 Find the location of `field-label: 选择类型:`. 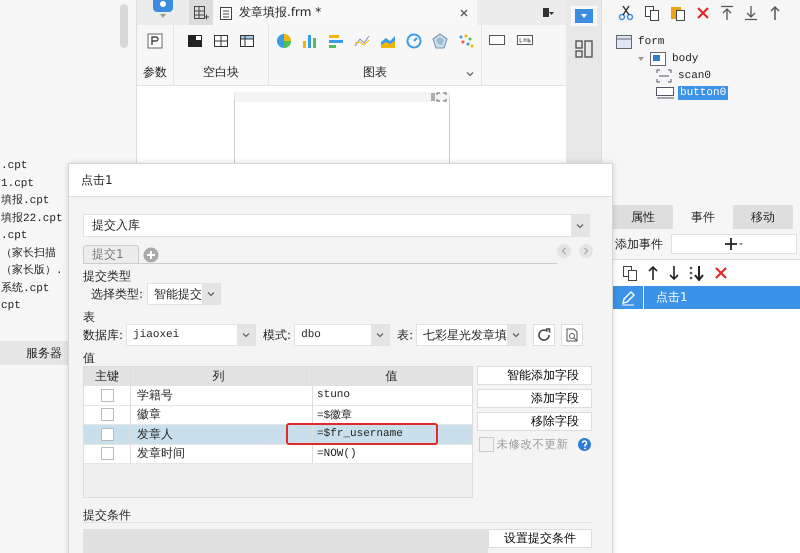

field-label: 选择类型: is located at coordinates (117, 294).